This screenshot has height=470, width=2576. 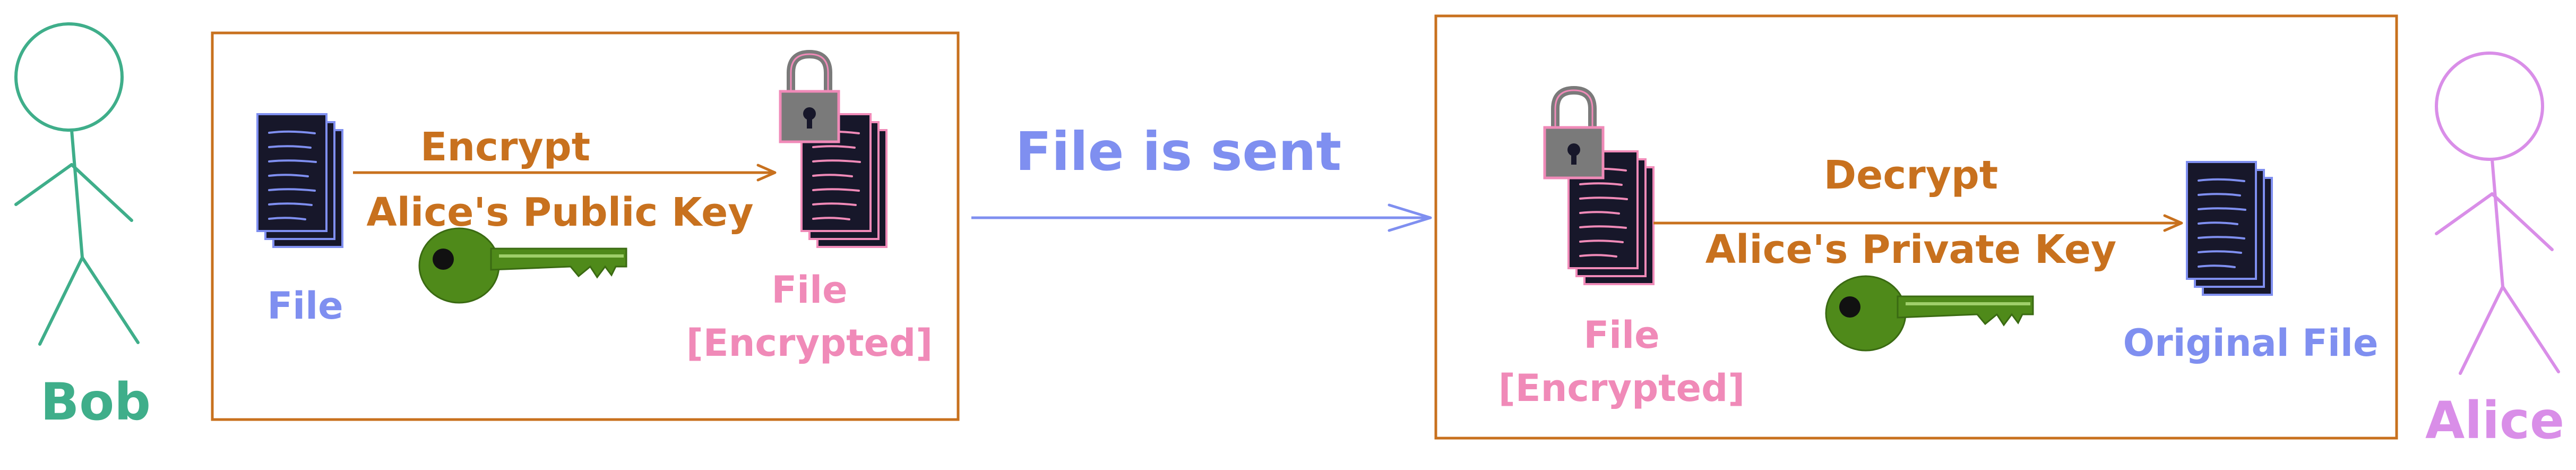 I want to click on file-label: File, so click(x=305, y=306).